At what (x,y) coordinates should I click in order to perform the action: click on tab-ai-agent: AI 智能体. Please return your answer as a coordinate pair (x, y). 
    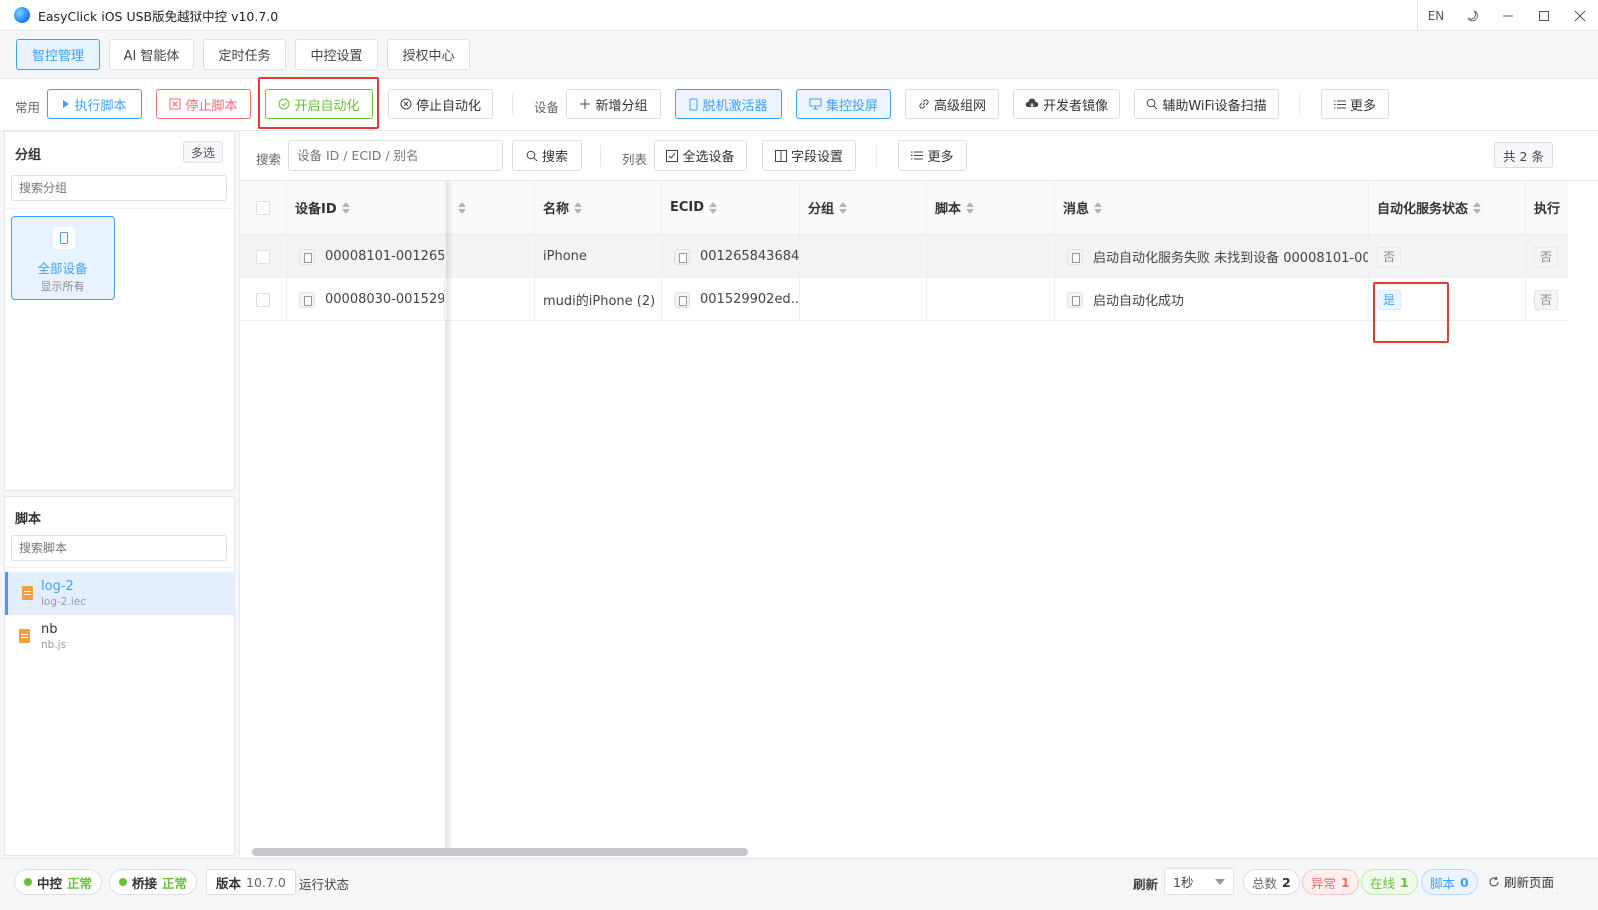
    Looking at the image, I should click on (151, 54).